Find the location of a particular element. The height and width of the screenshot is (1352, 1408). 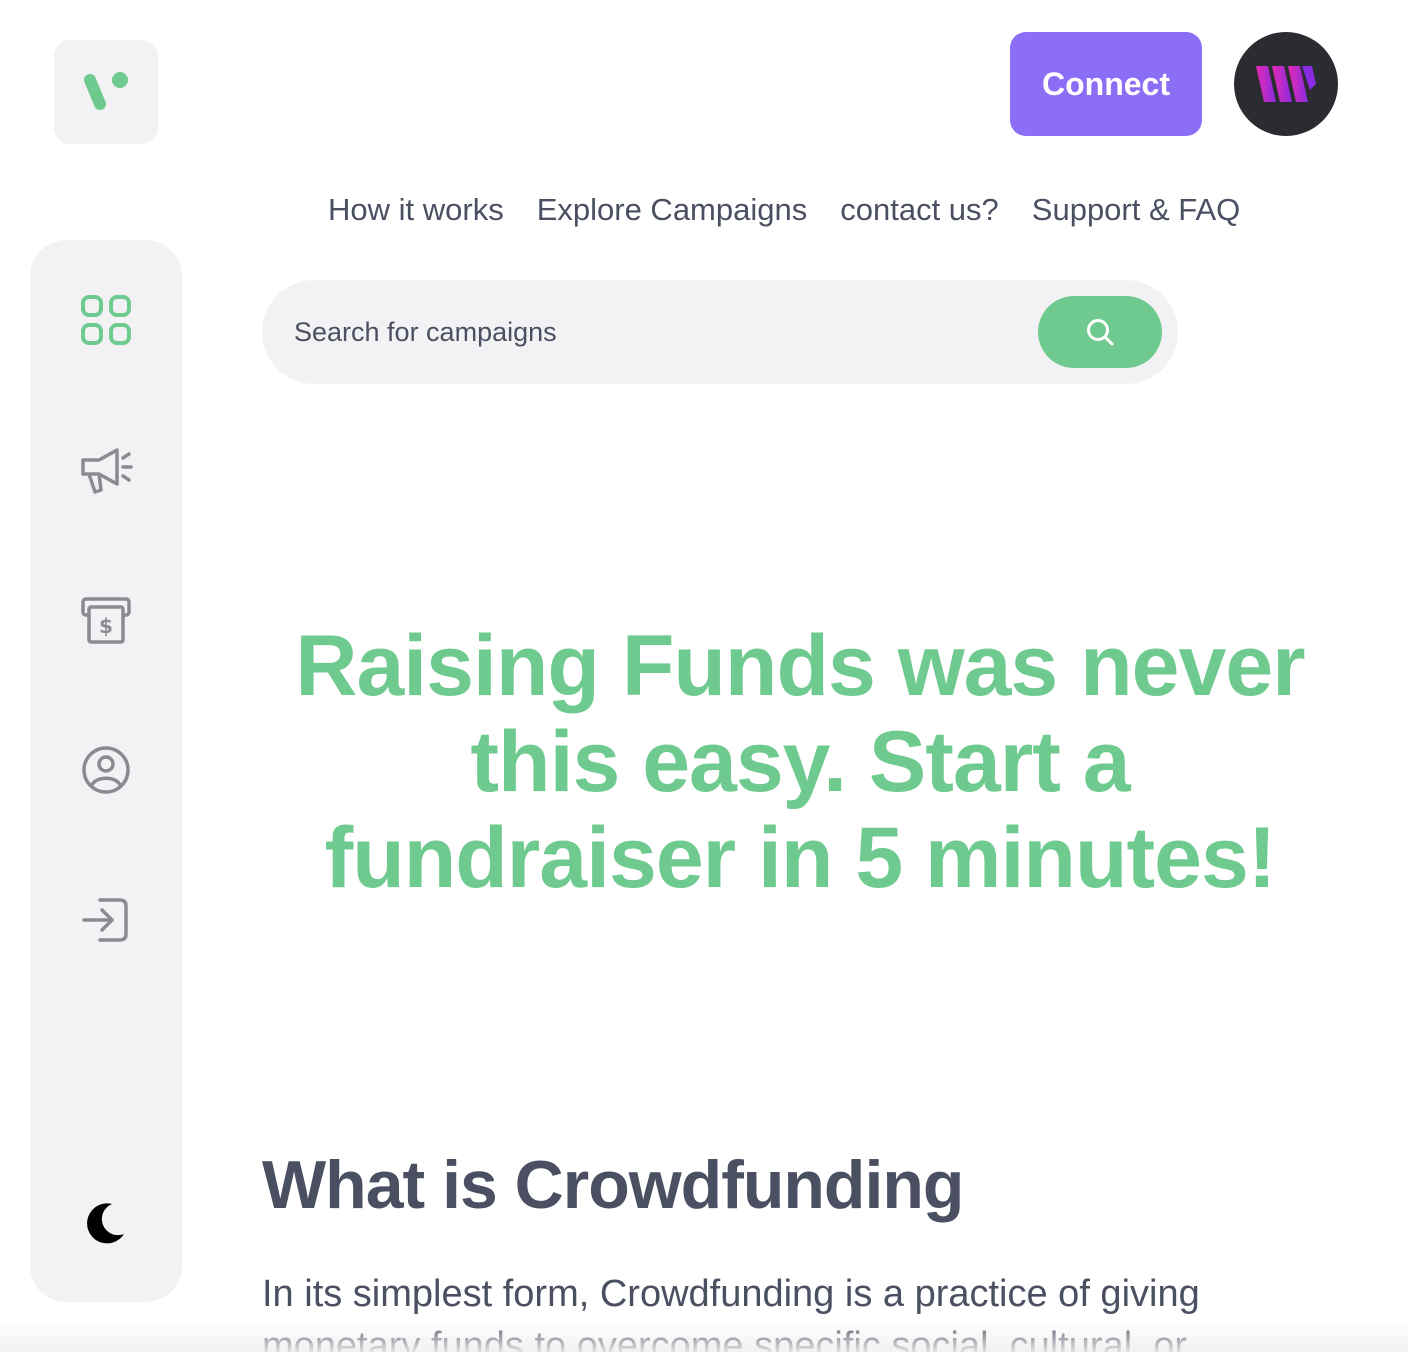

section-title: What is Crowdfunding is located at coordinates (613, 1185).